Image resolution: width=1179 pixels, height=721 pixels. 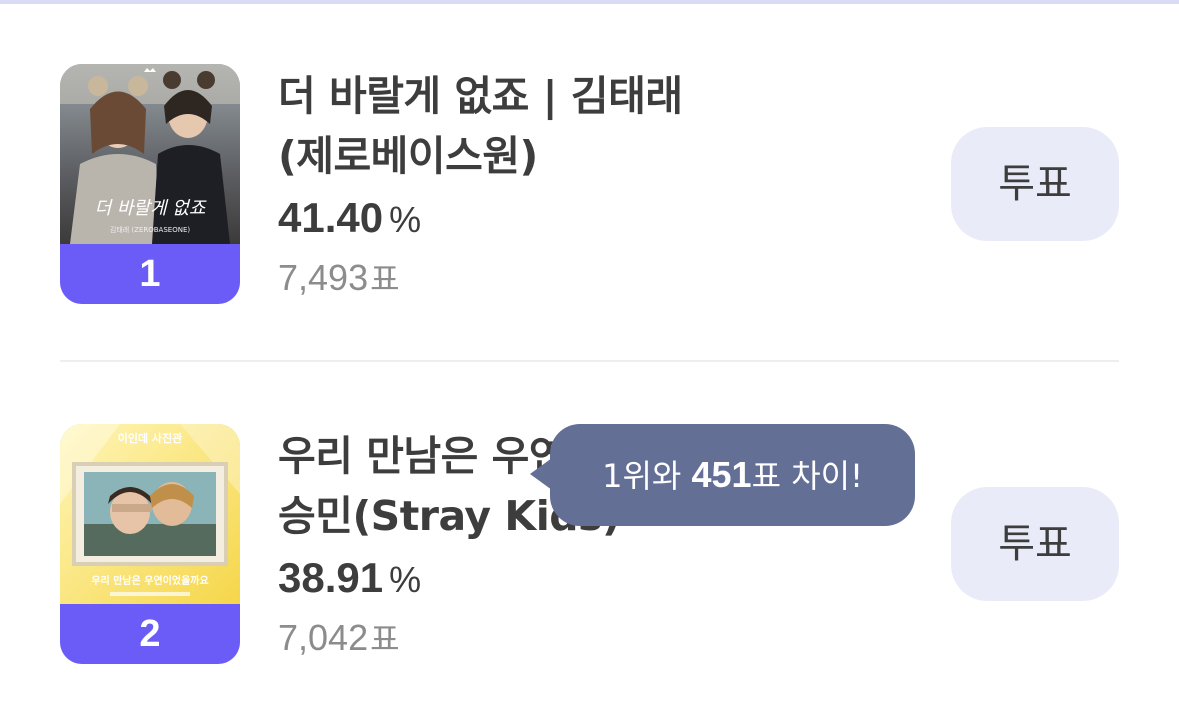 I want to click on cover-title-text: 우리 만남은 우연이었을까요, so click(x=149, y=580).